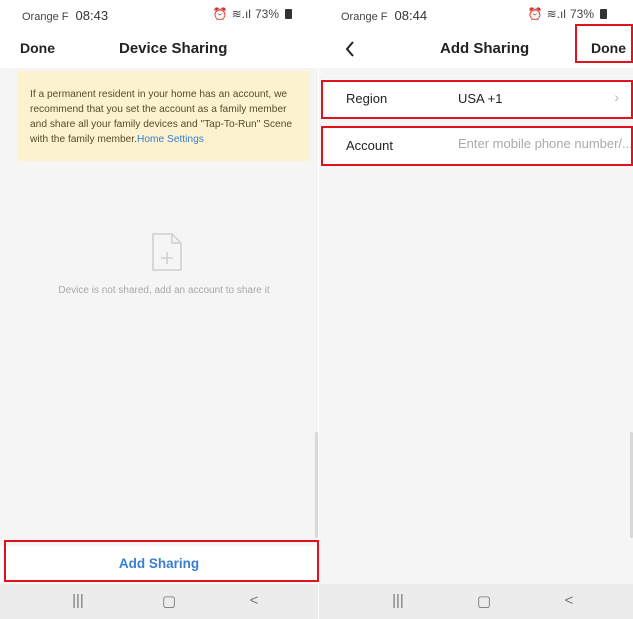 The width and height of the screenshot is (633, 619). I want to click on region-value: USA +1, so click(480, 98).